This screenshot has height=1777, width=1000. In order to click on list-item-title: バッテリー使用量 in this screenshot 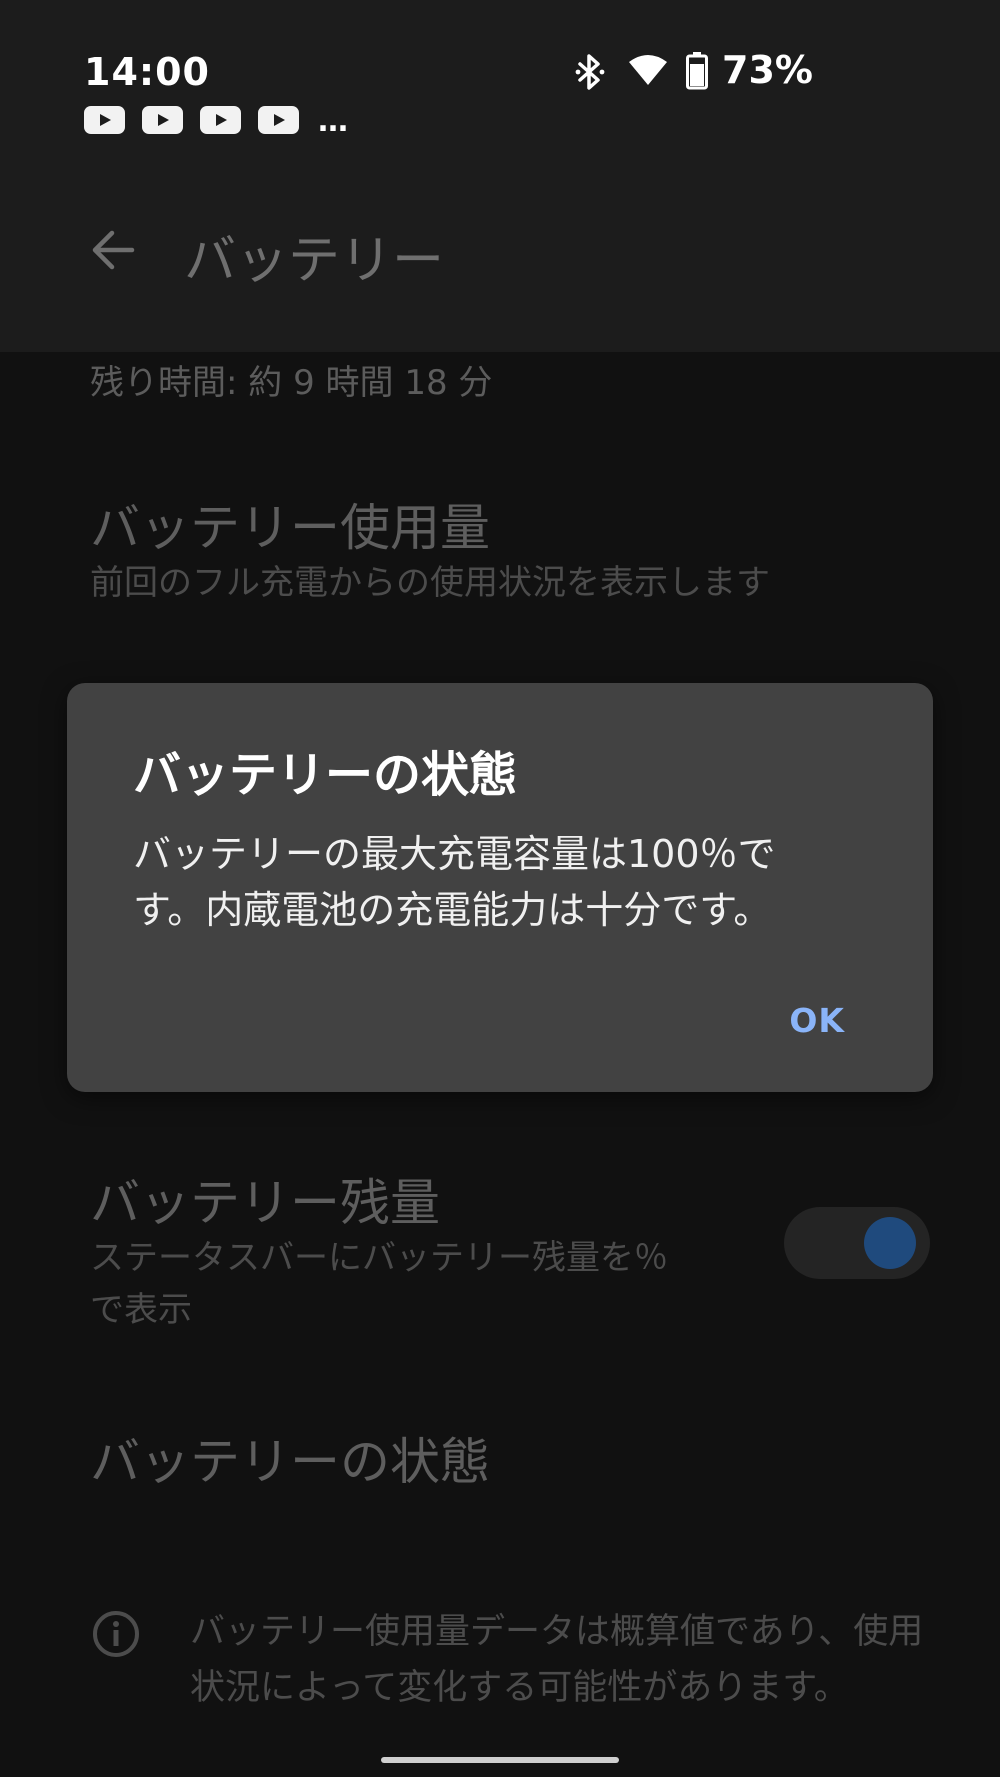, I will do `click(290, 528)`.